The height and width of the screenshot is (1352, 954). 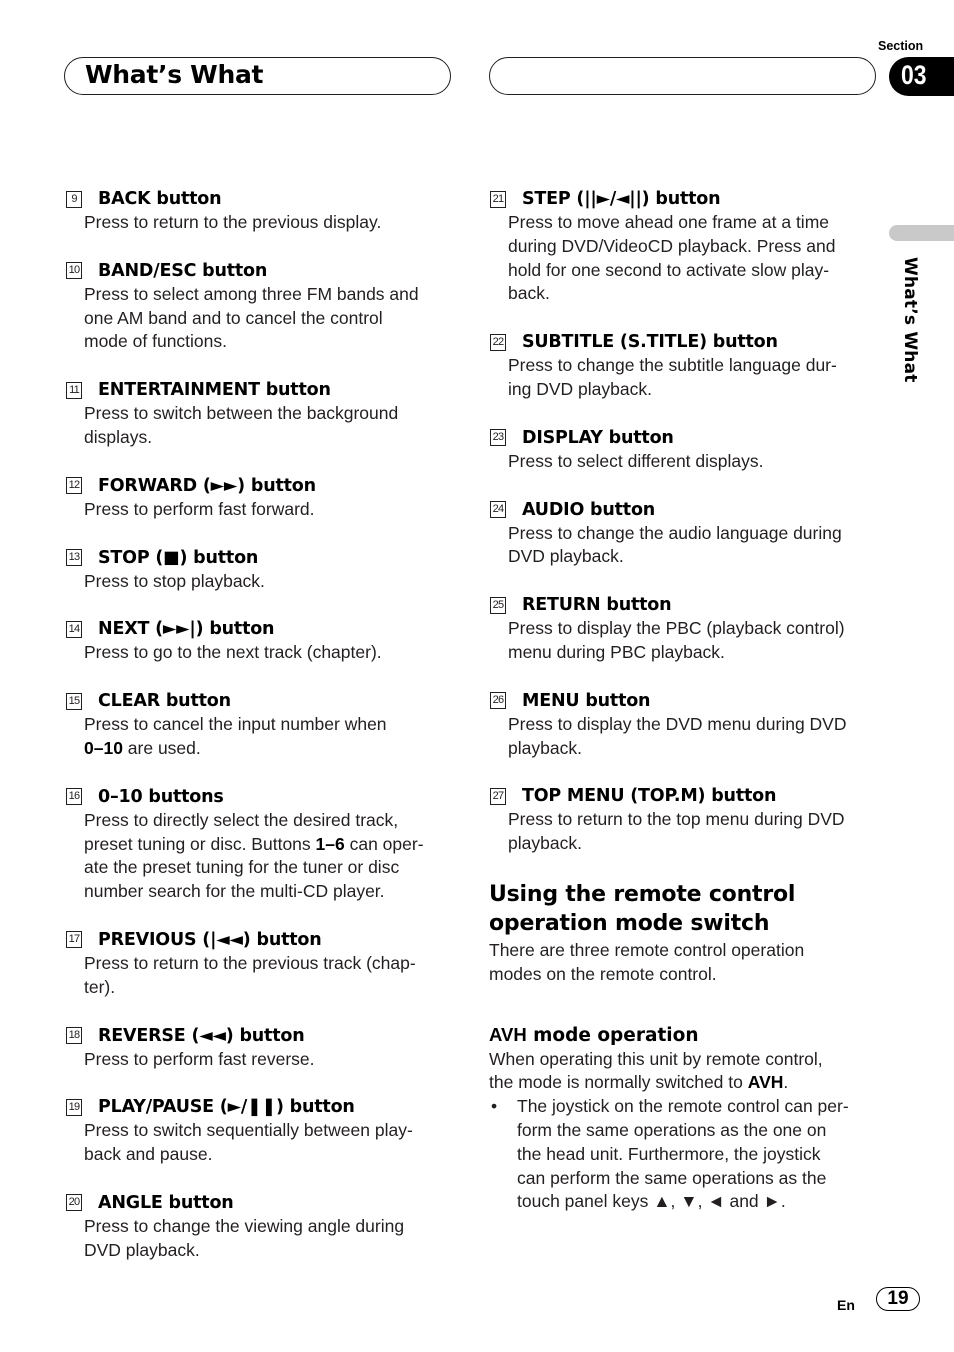 I want to click on item-heading: 23 DISPLAY button, so click(x=681, y=438).